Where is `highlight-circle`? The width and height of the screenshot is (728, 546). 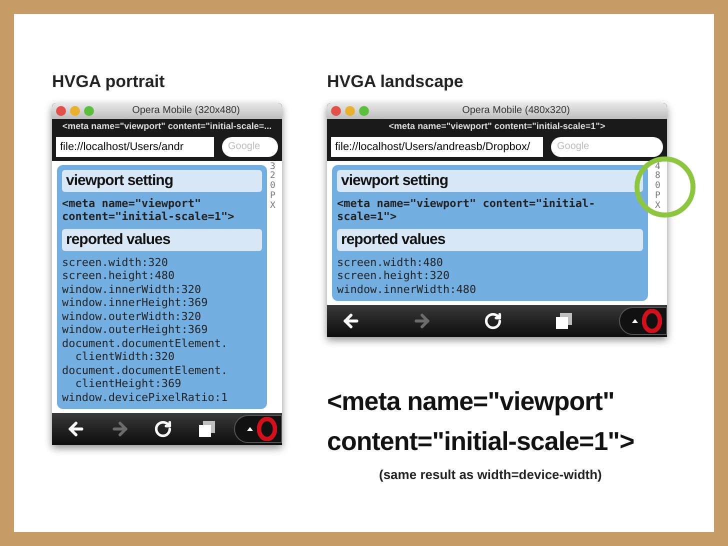
highlight-circle is located at coordinates (665, 186).